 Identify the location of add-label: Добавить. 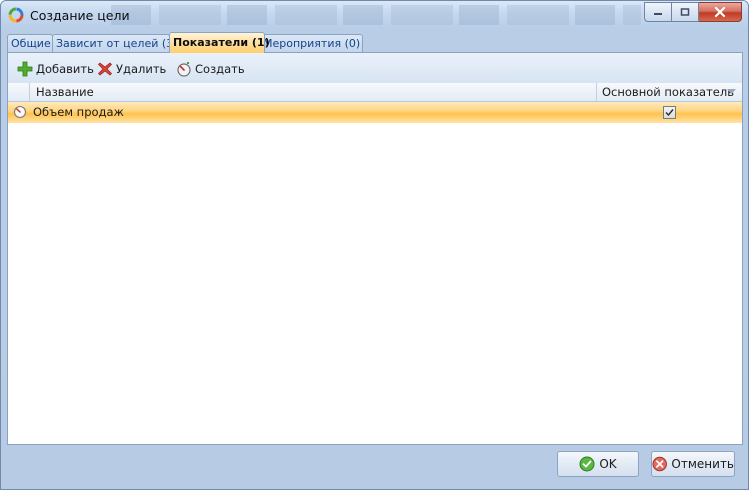
(65, 69).